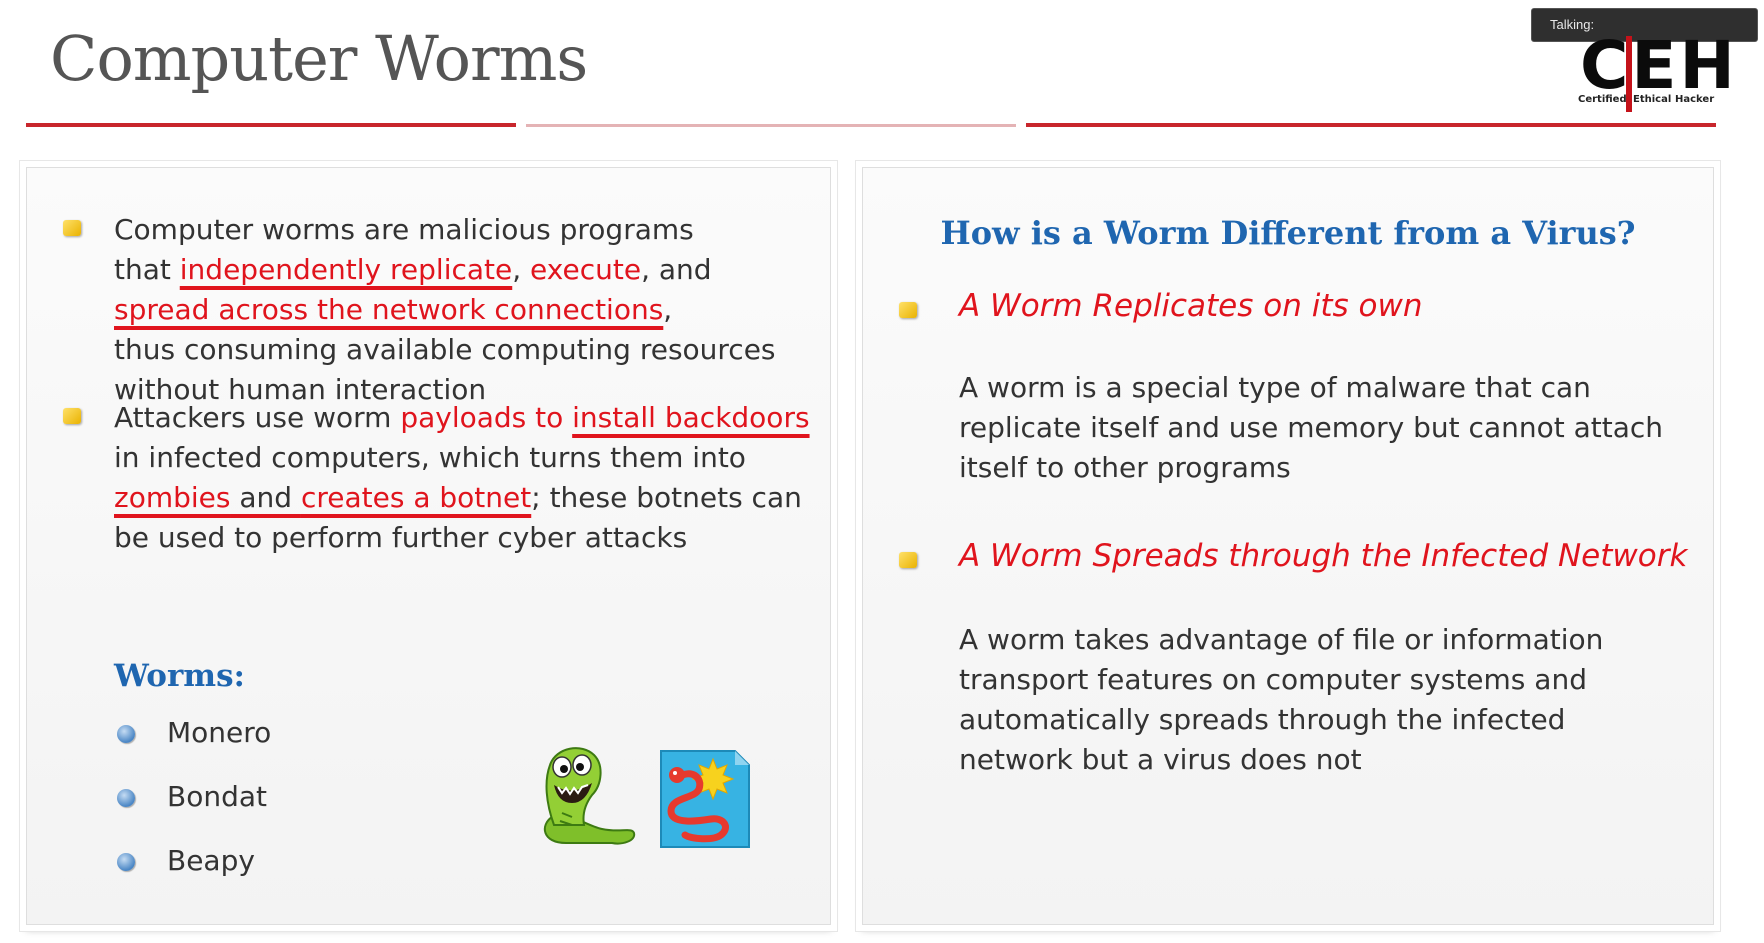  What do you see at coordinates (401, 537) in the screenshot?
I see `attack-line-4: be used to perform further cyber attacks` at bounding box center [401, 537].